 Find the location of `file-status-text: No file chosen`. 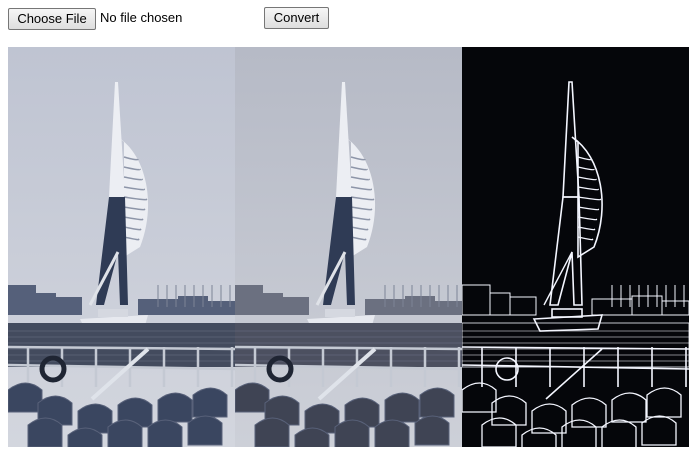

file-status-text: No file chosen is located at coordinates (141, 17).